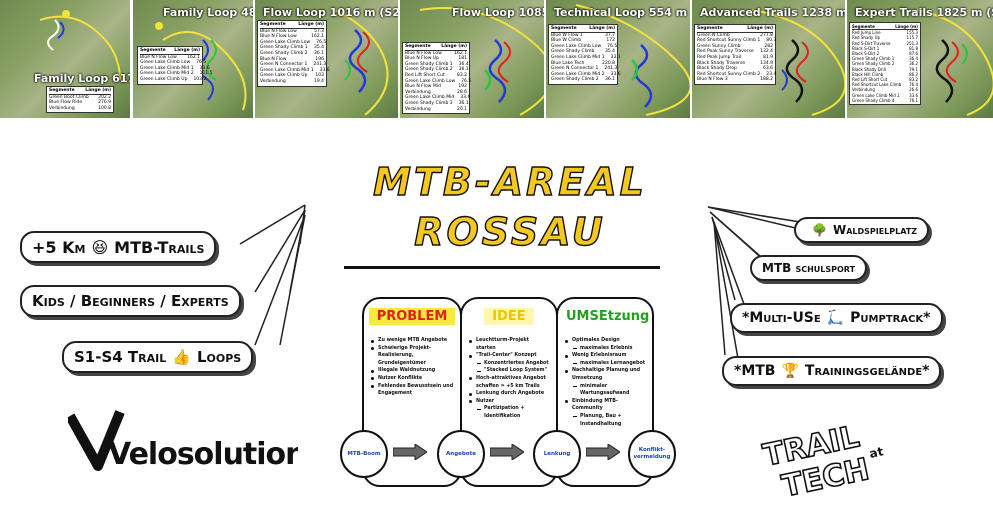 This screenshot has height=532, width=993. Describe the element at coordinates (412, 341) in the screenshot. I see `list-item: Zu wenige MTB Angebote` at that location.